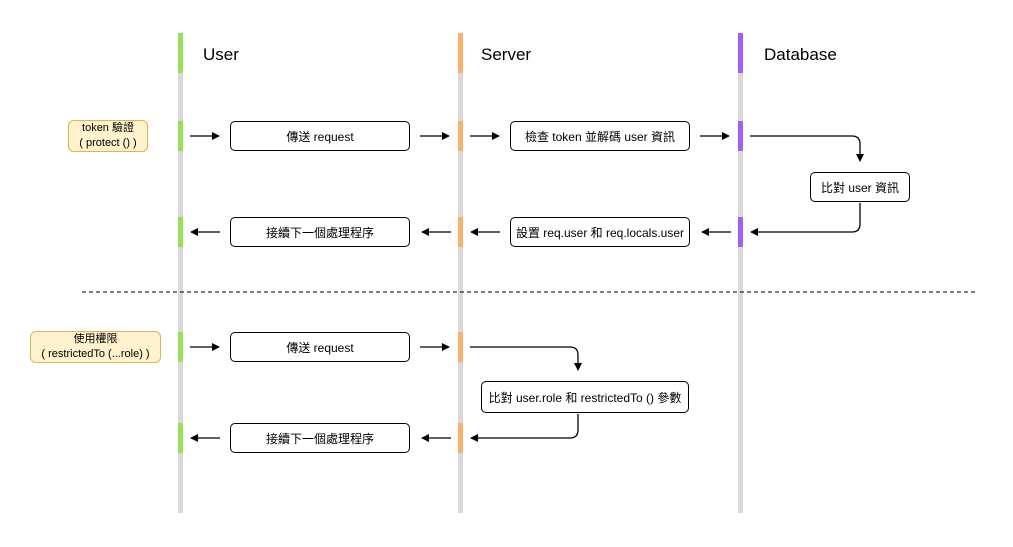  What do you see at coordinates (526, 358) in the screenshot?
I see `arrow-server-to-compare-role` at bounding box center [526, 358].